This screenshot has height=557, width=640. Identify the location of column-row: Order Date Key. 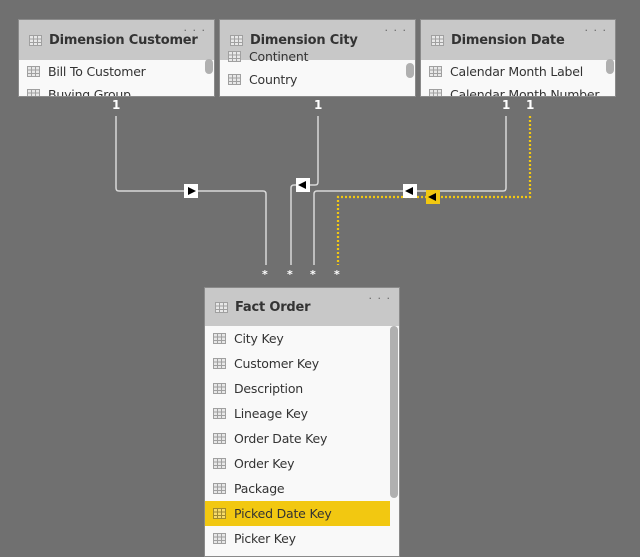
(302, 438).